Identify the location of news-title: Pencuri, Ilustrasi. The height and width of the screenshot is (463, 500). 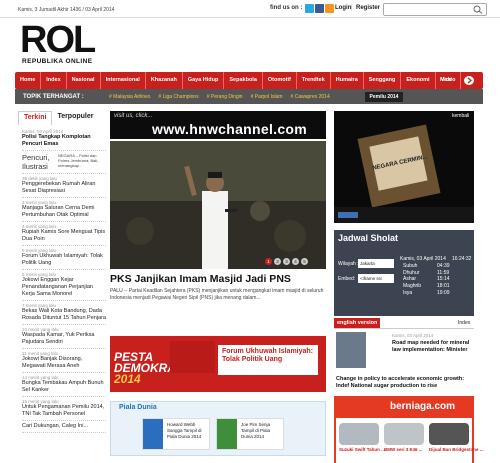
(39, 162).